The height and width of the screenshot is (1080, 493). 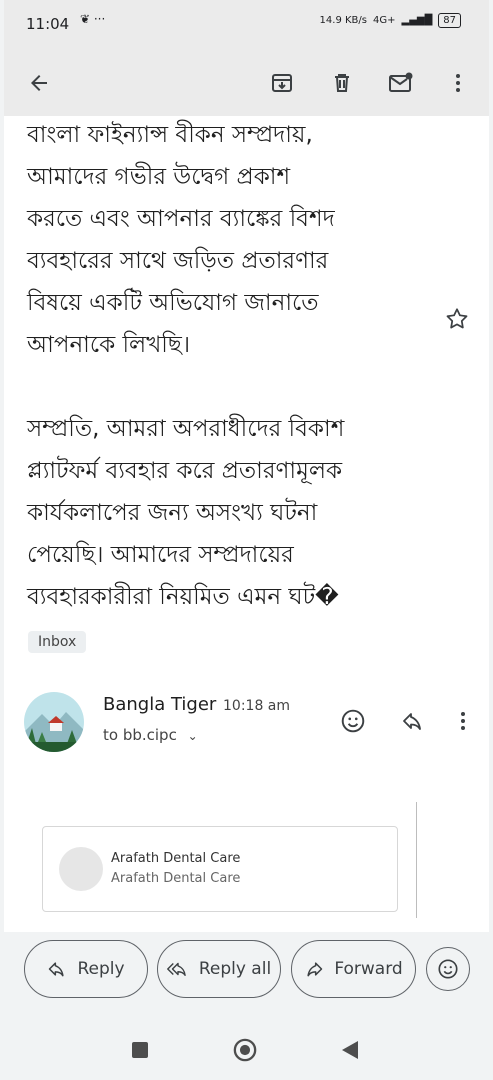 What do you see at coordinates (160, 704) in the screenshot?
I see `sender-name: Bangla Tiger` at bounding box center [160, 704].